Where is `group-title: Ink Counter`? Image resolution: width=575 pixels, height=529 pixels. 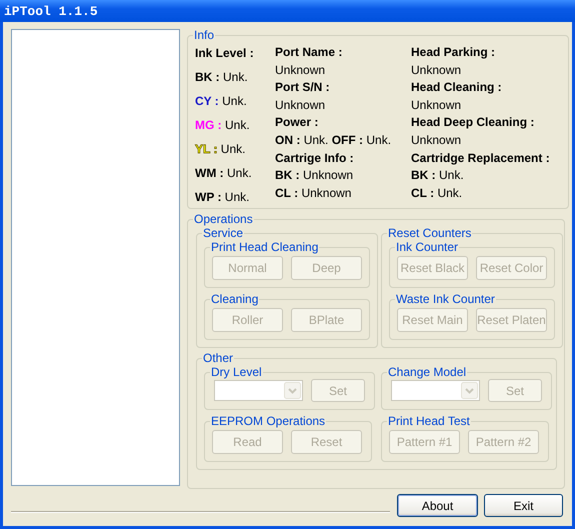 group-title: Ink Counter is located at coordinates (427, 247).